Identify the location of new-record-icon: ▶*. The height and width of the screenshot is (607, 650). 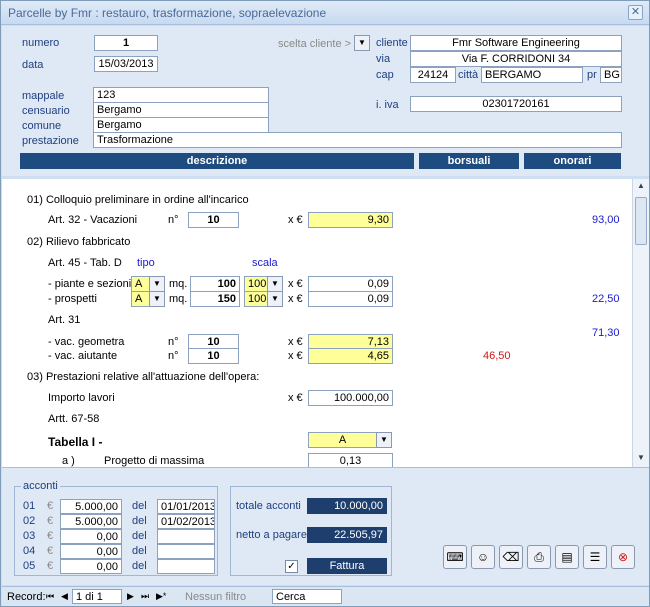
(161, 596).